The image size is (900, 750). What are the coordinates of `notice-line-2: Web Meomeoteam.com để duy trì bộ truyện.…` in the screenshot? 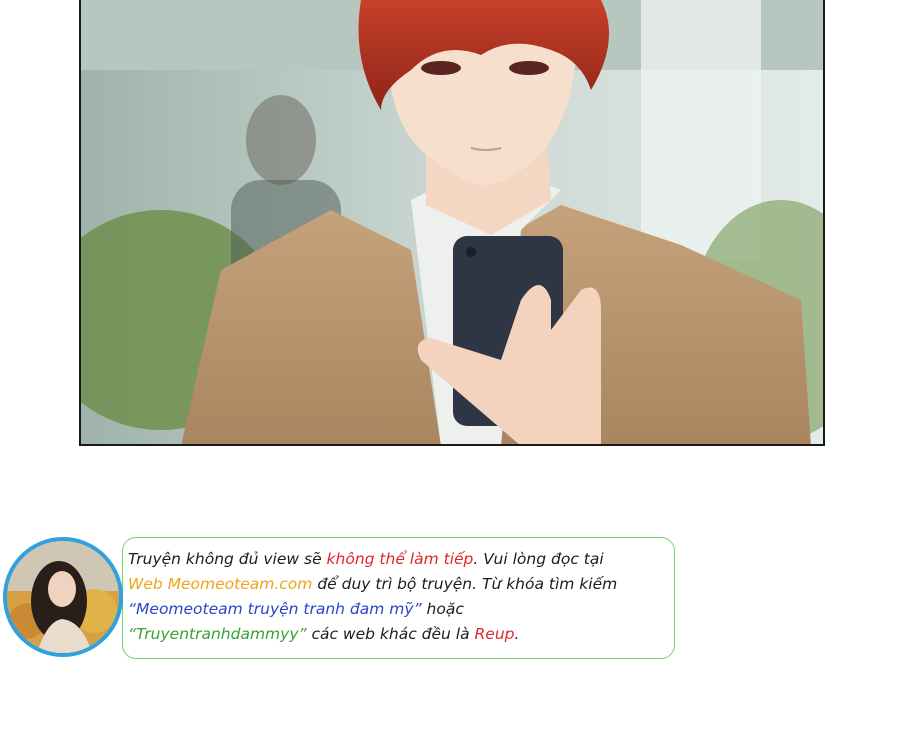 It's located at (400, 584).